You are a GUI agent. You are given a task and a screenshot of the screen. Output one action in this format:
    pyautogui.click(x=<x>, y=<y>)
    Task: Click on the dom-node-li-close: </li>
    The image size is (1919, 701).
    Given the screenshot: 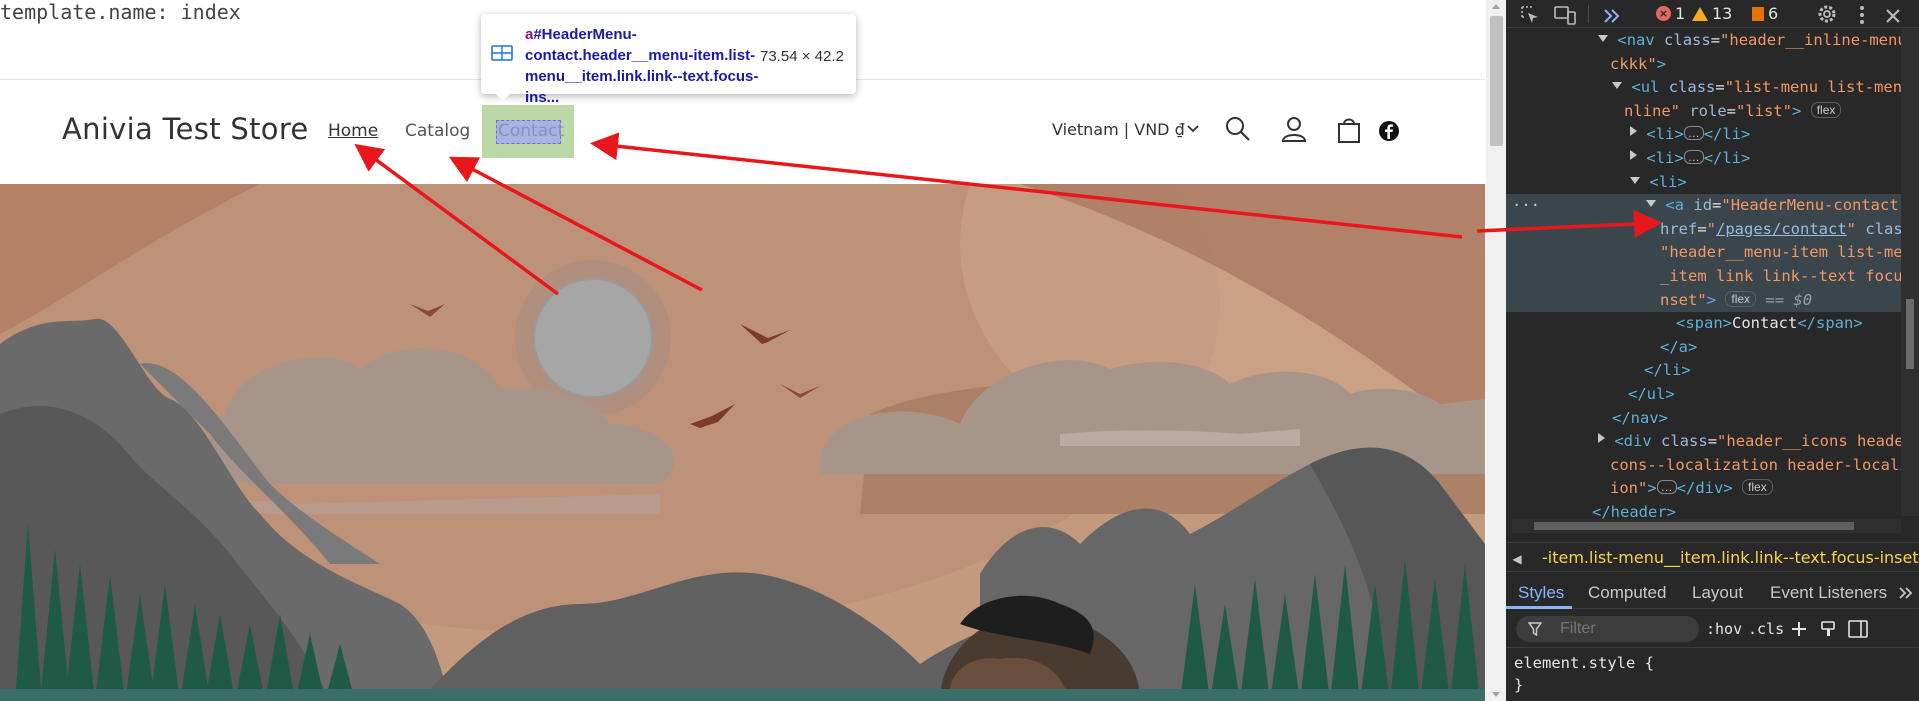 What is the action you would take?
    pyautogui.click(x=1667, y=370)
    